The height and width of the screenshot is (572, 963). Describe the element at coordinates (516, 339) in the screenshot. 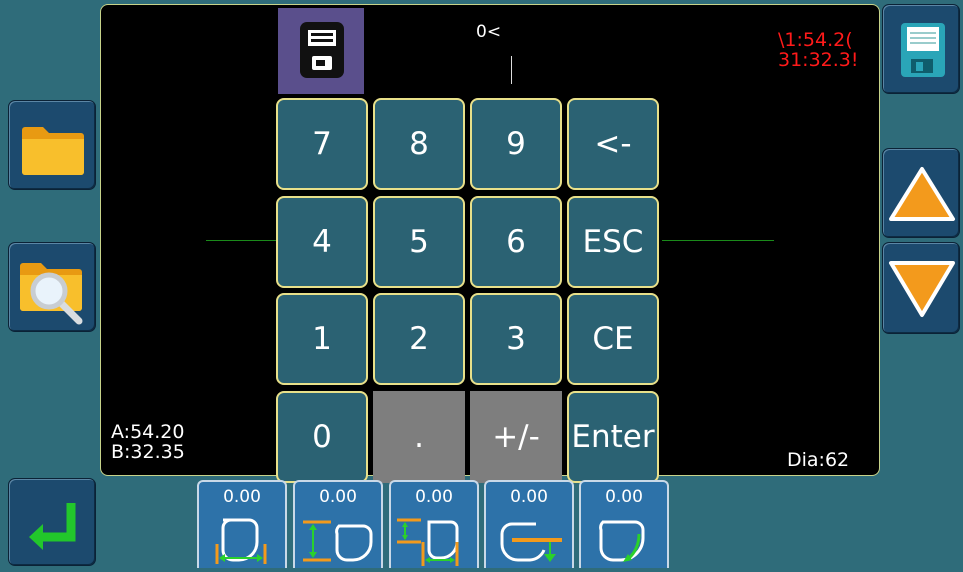

I see `key-3: 3` at that location.